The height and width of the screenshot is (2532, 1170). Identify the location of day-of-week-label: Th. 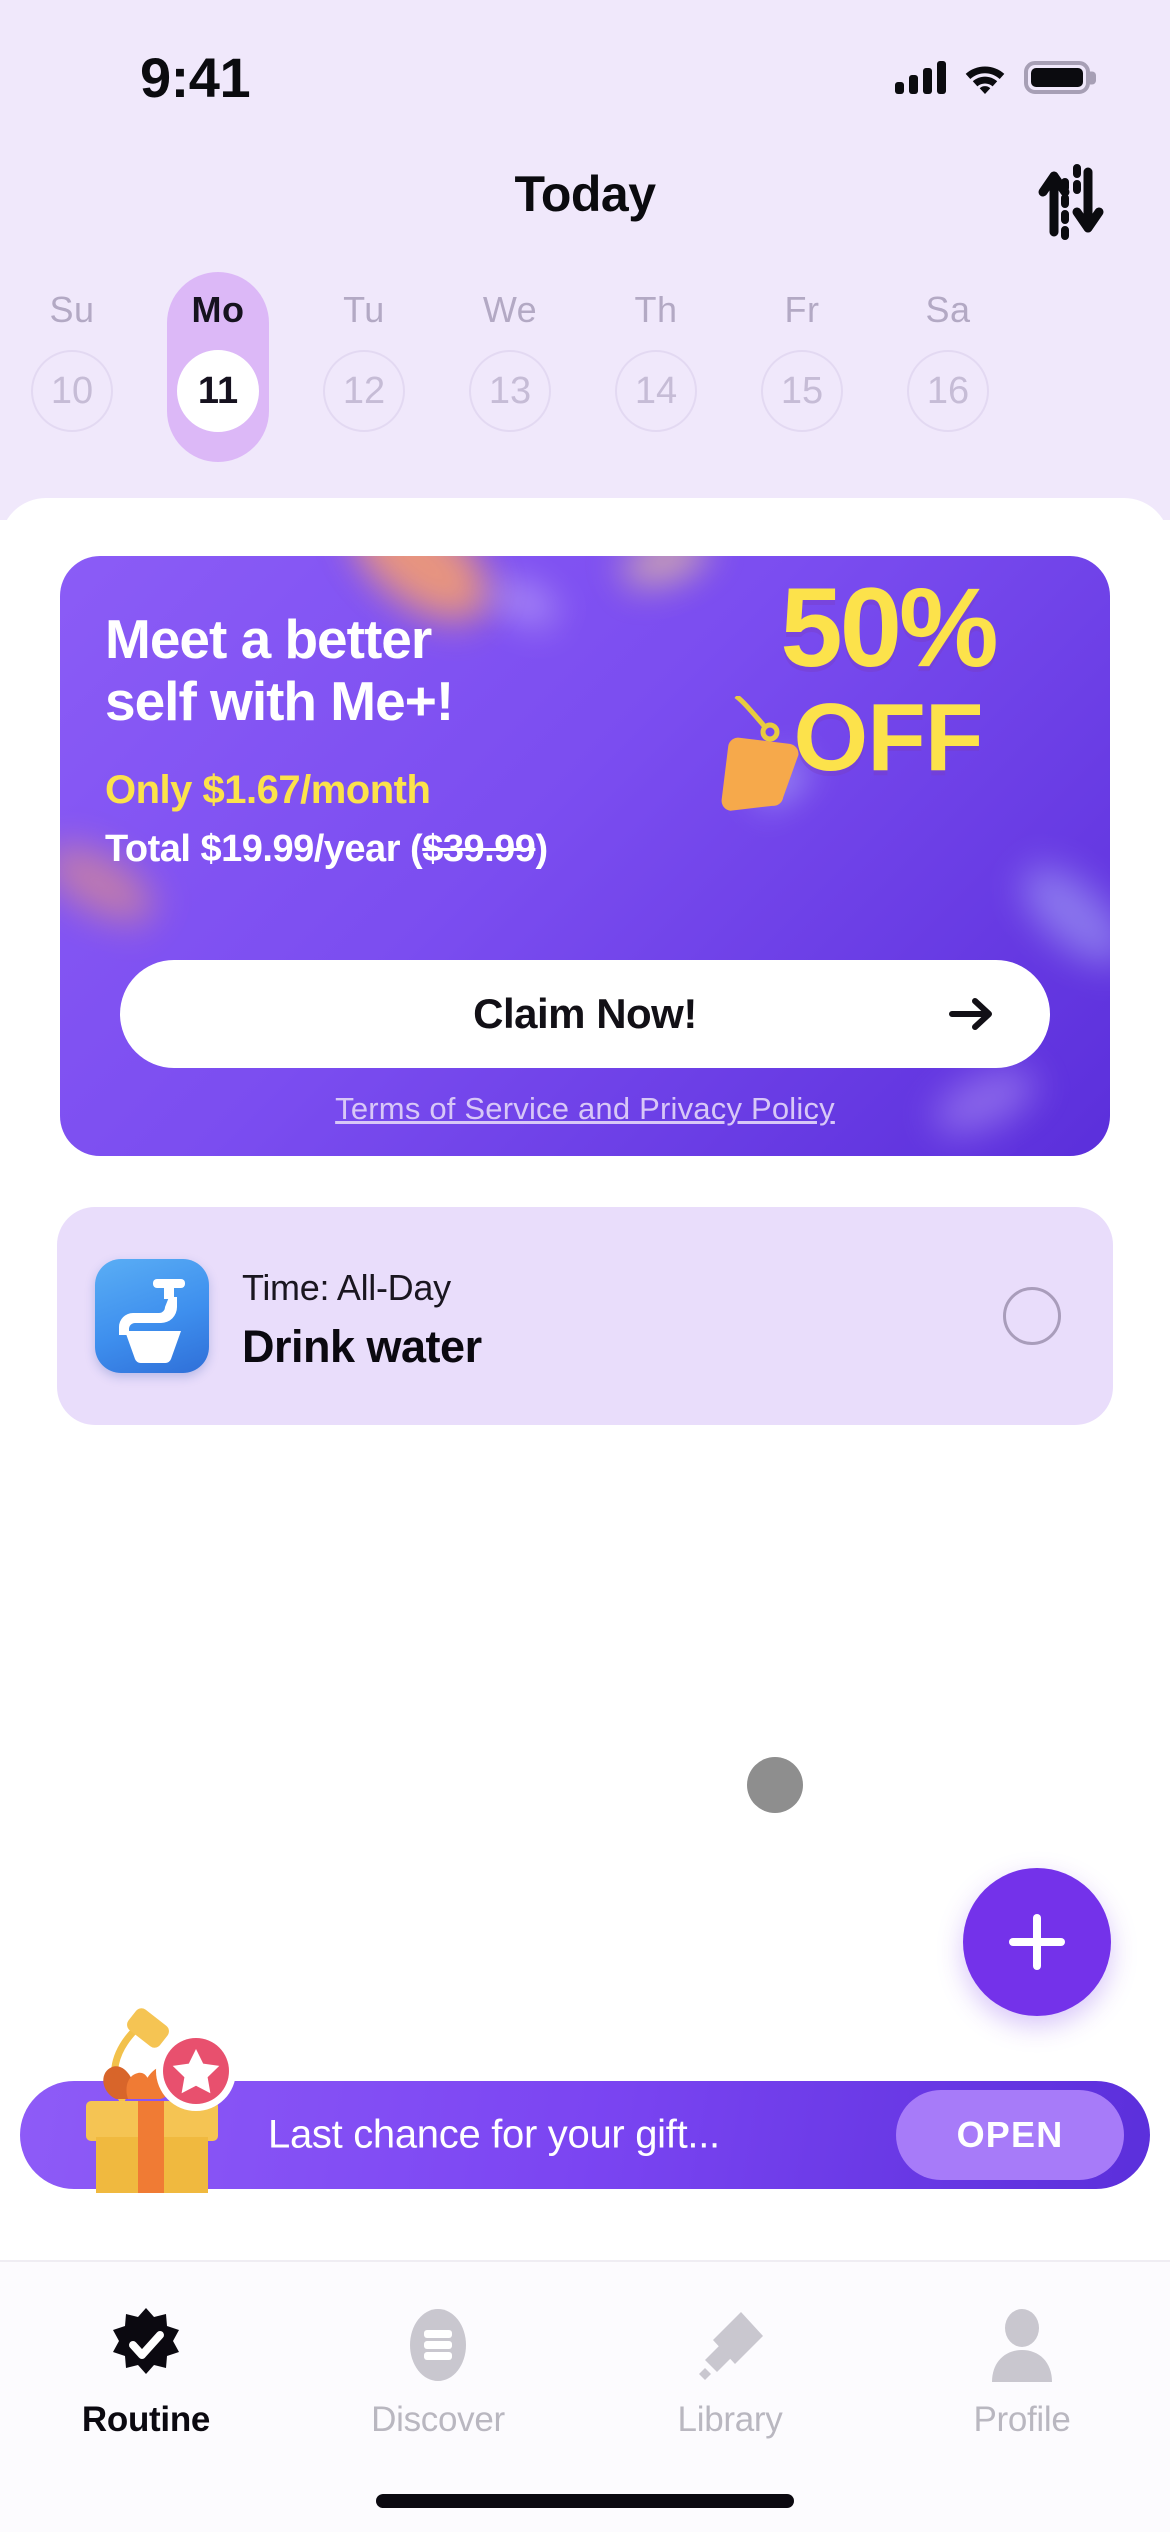
(656, 309).